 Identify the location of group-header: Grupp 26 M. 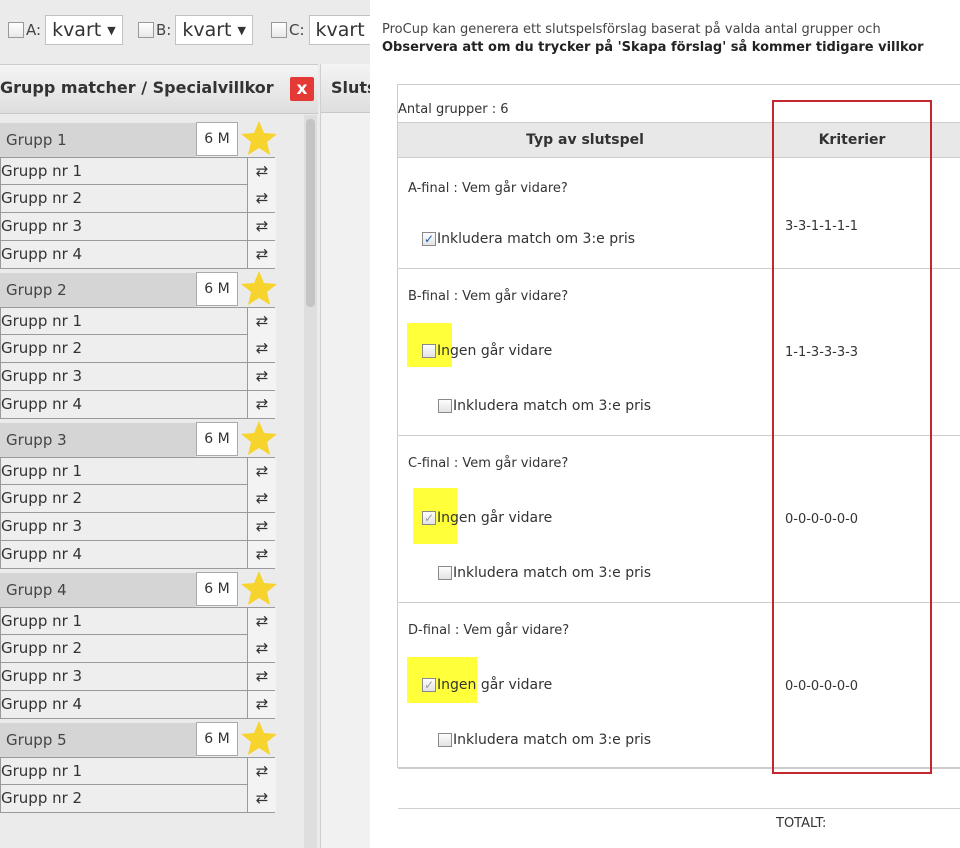
(150, 288).